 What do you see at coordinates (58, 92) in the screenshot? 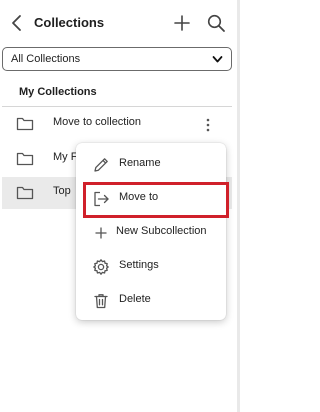
I see `section-heading: My Collections` at bounding box center [58, 92].